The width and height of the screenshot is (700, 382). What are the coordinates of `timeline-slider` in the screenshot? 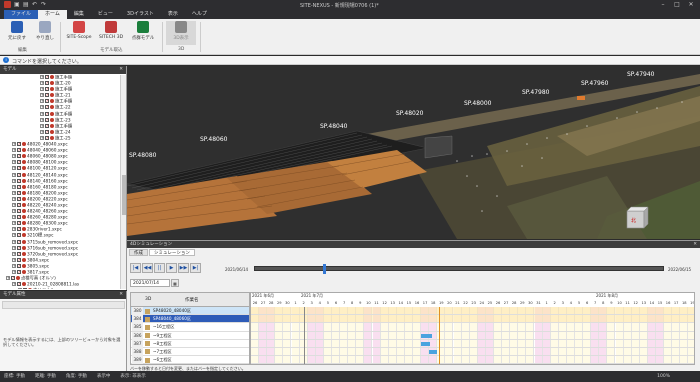 It's located at (459, 269).